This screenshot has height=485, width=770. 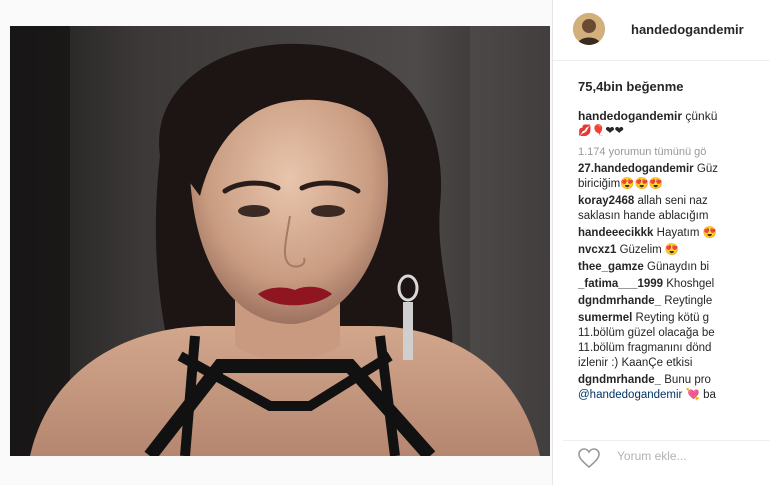 What do you see at coordinates (597, 250) in the screenshot?
I see `comment-username: nvcxz1` at bounding box center [597, 250].